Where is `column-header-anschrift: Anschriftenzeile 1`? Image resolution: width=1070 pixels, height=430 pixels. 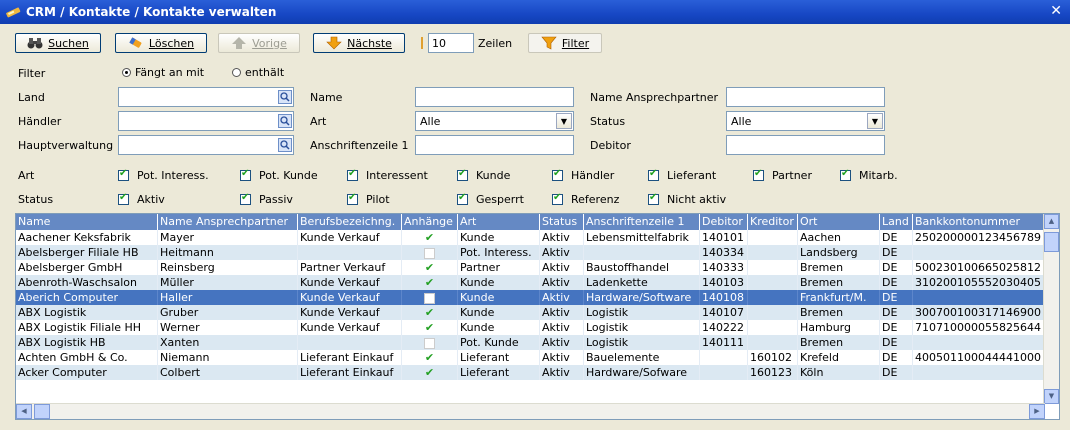
column-header-anschrift: Anschriftenzeile 1 is located at coordinates (642, 222).